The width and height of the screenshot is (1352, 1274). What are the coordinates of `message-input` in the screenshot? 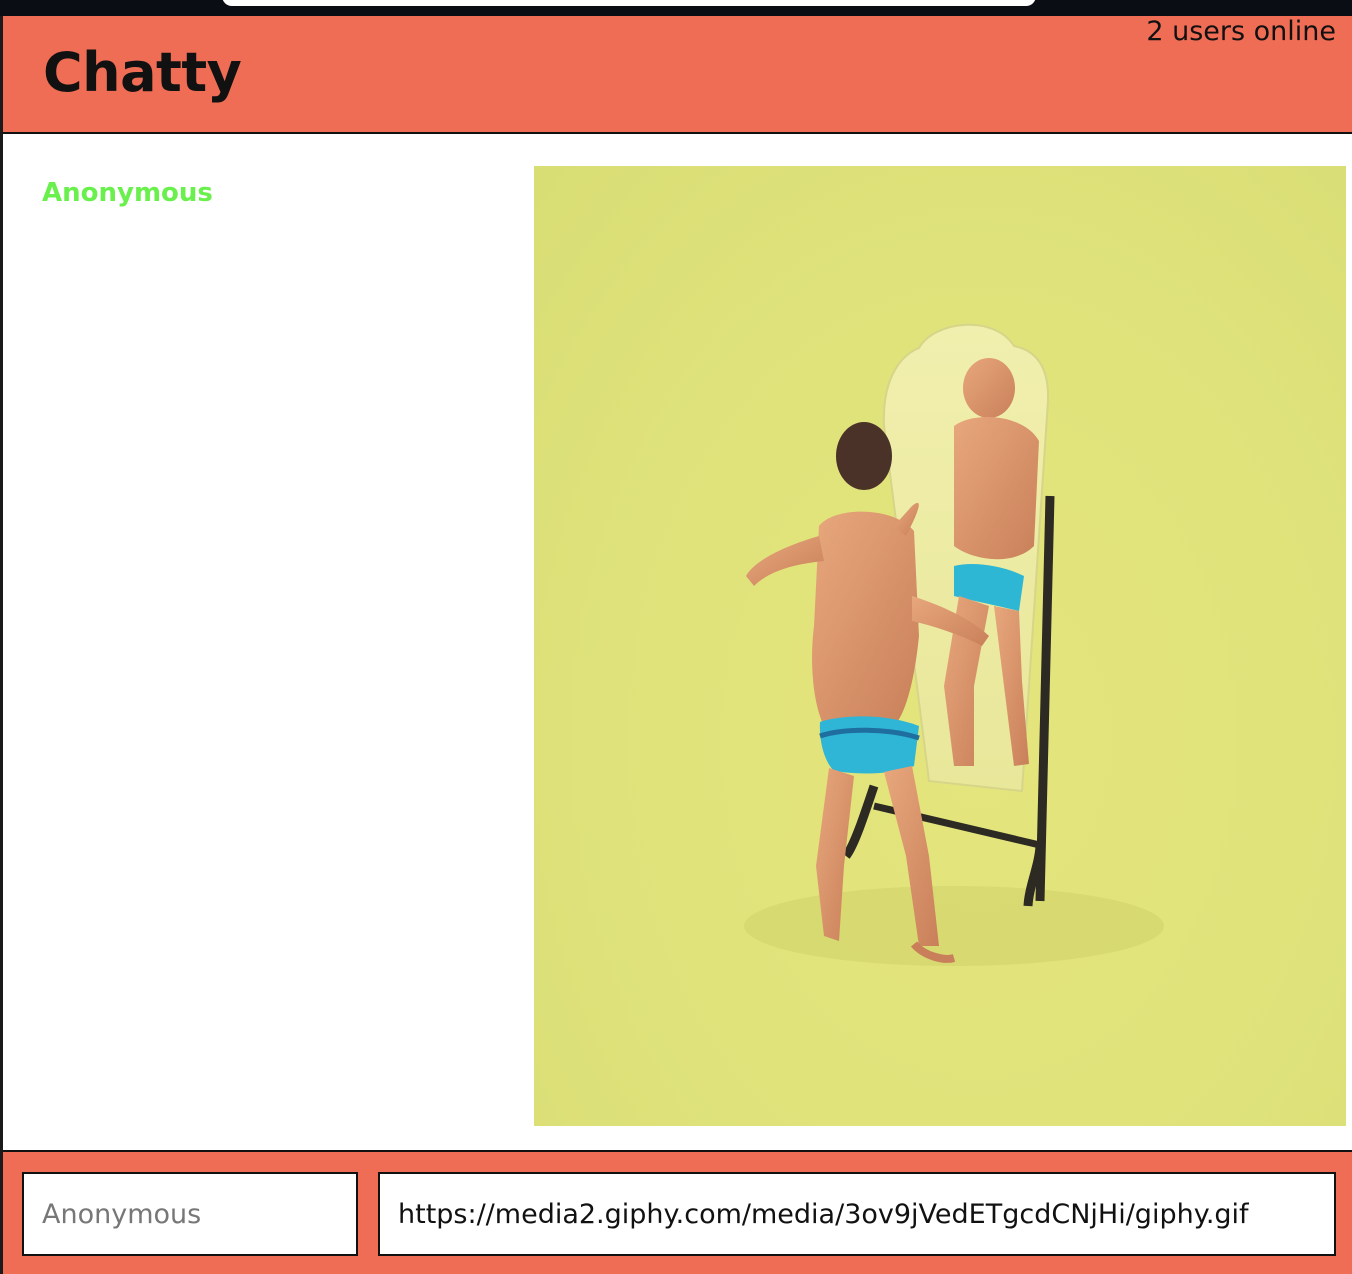 It's located at (857, 1214).